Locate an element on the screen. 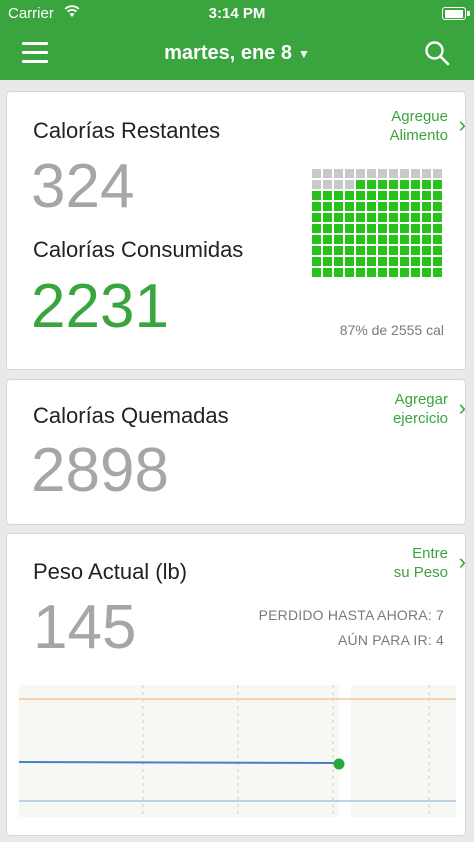  add-food-label-line1: Agregue is located at coordinates (419, 116).